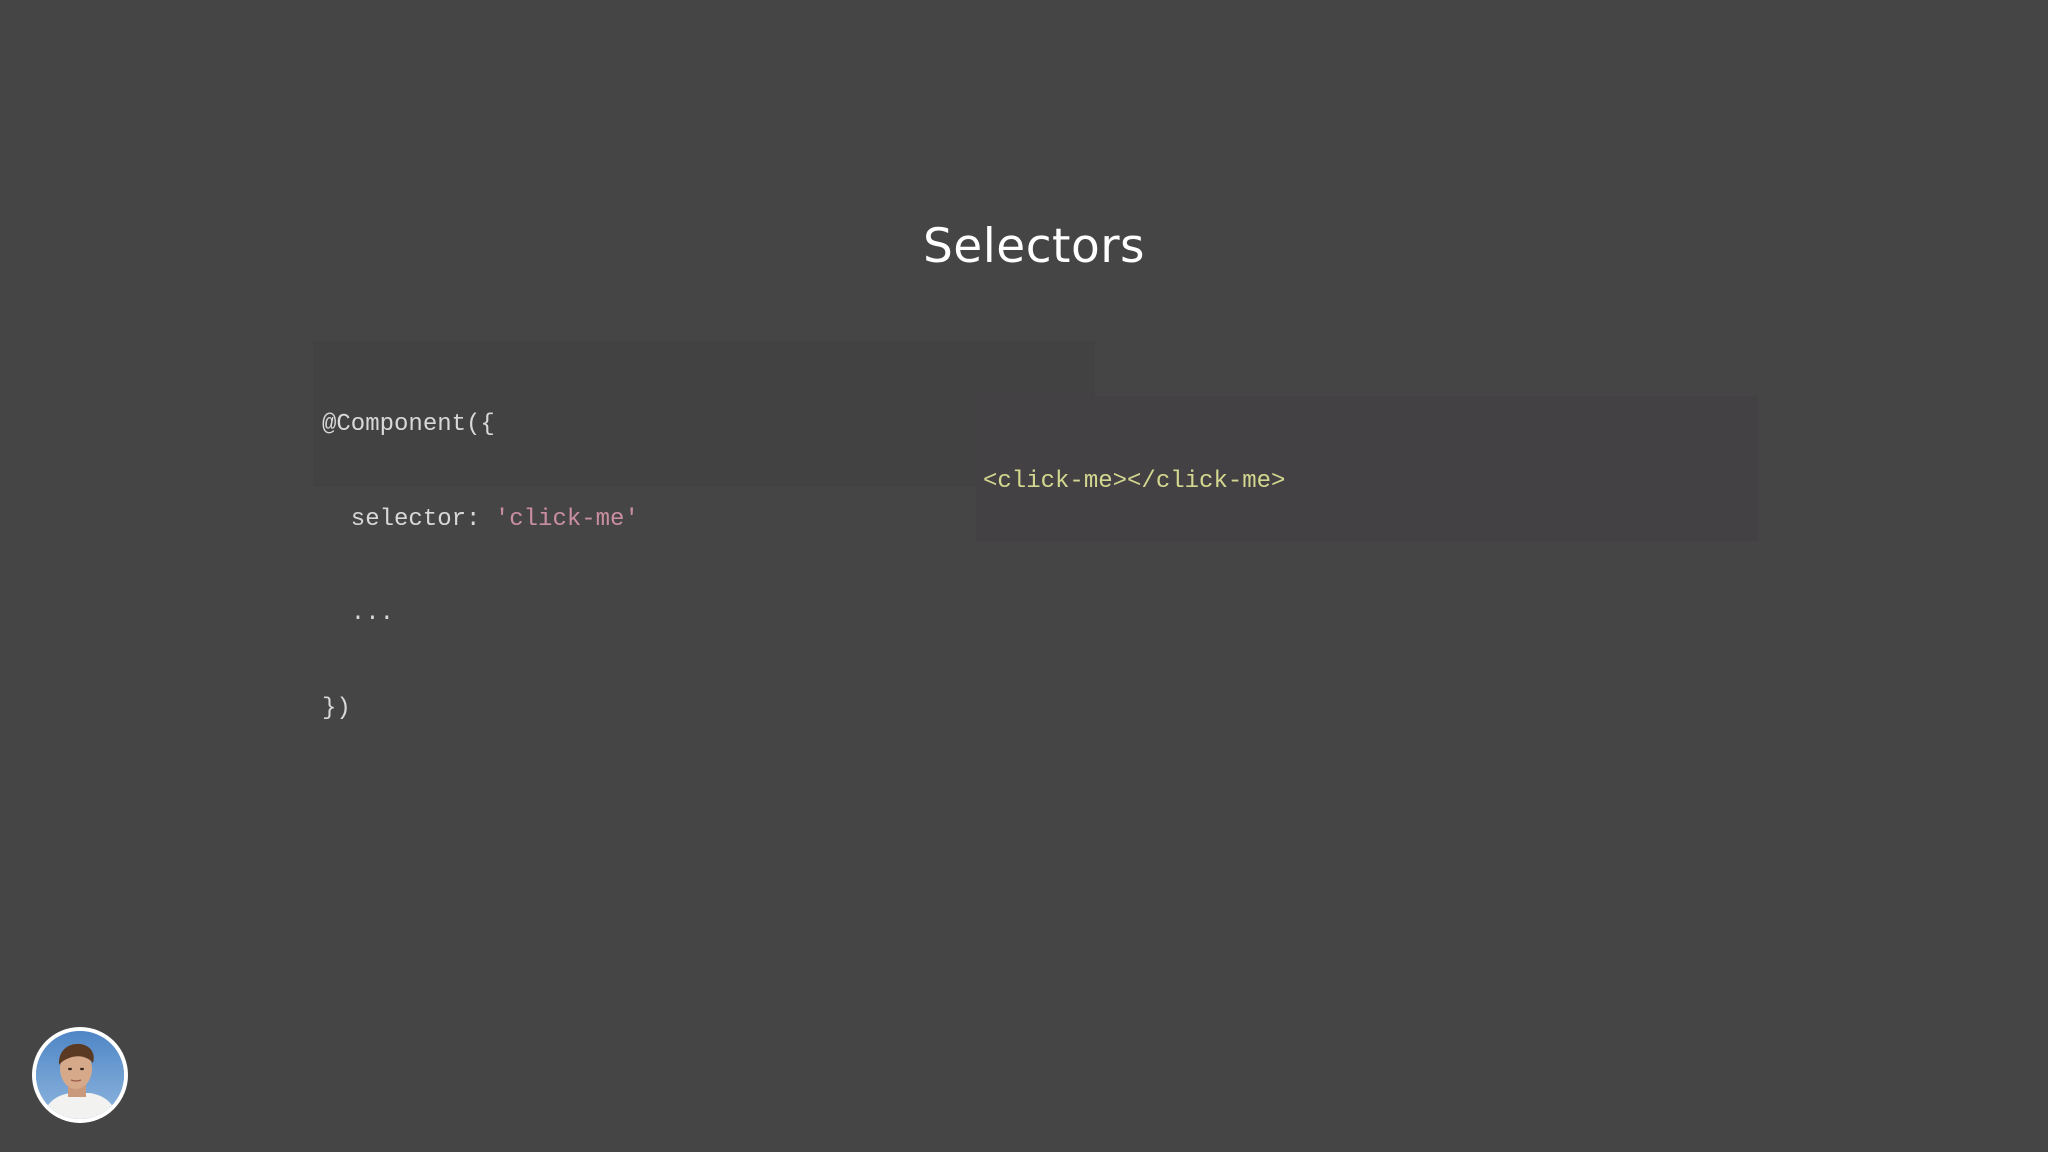 Image resolution: width=2048 pixels, height=1152 pixels. What do you see at coordinates (336, 708) in the screenshot?
I see `code-text: })` at bounding box center [336, 708].